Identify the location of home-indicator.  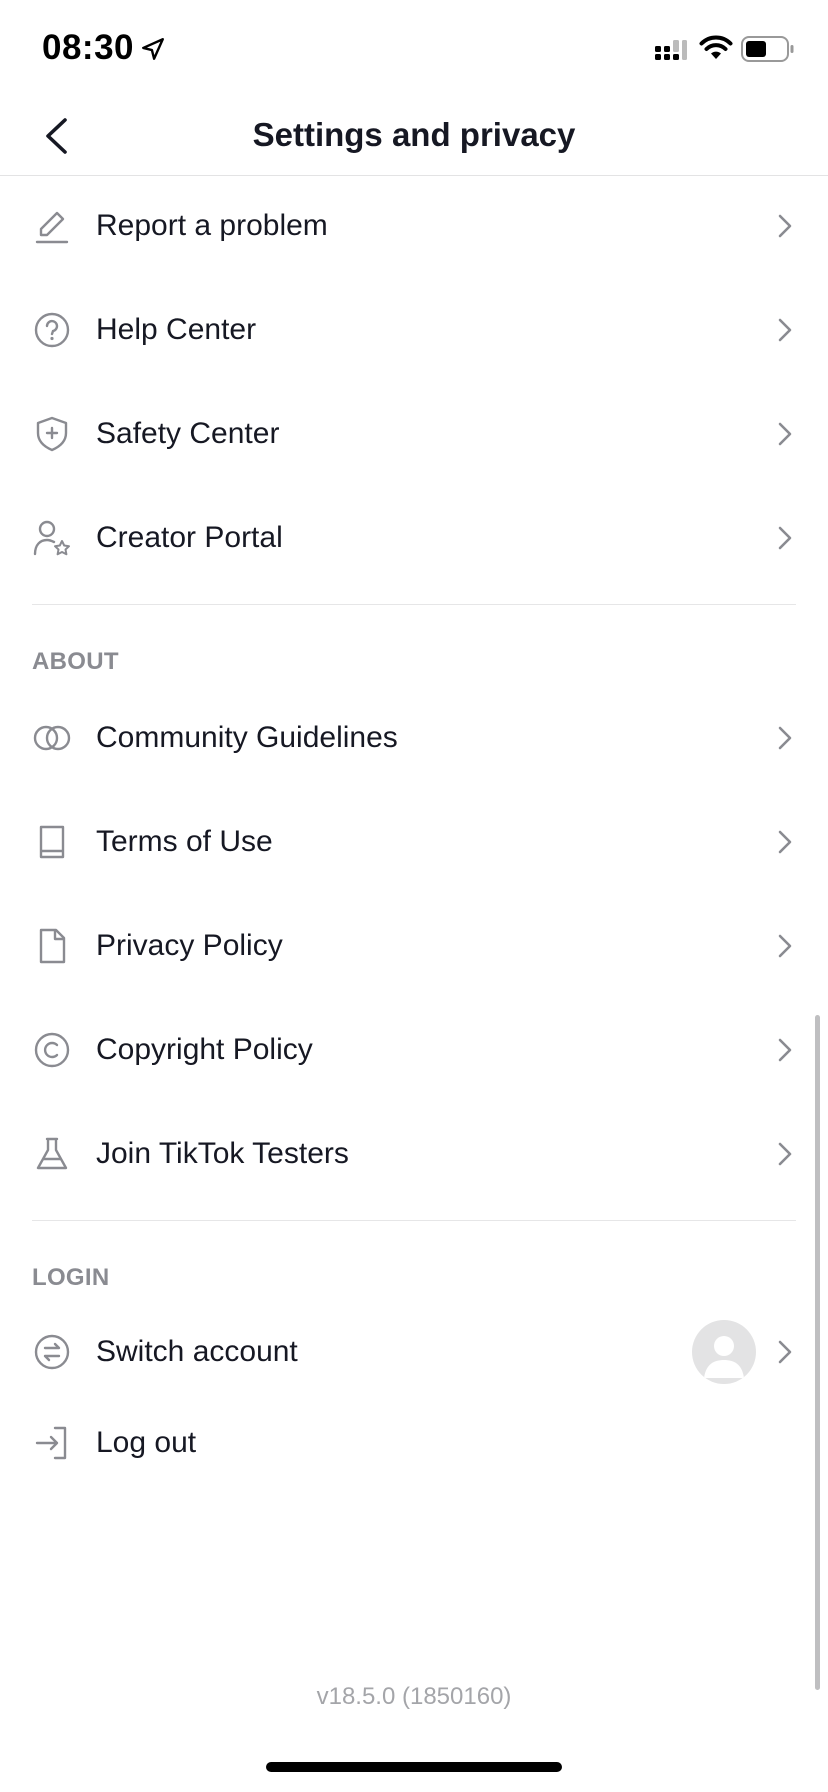
(414, 1767).